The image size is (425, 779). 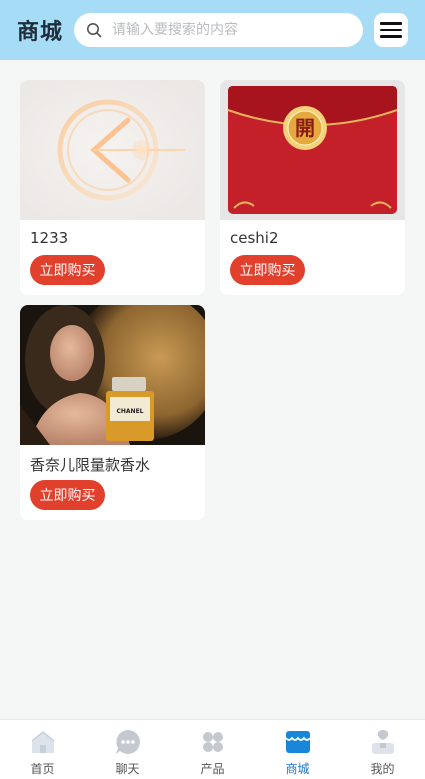 What do you see at coordinates (312, 150) in the screenshot?
I see `product-image: 開` at bounding box center [312, 150].